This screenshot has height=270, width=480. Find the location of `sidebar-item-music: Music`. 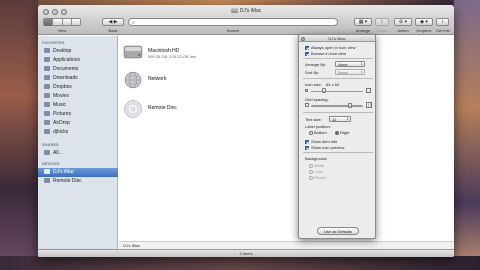

sidebar-item-music: Music is located at coordinates (78, 105).